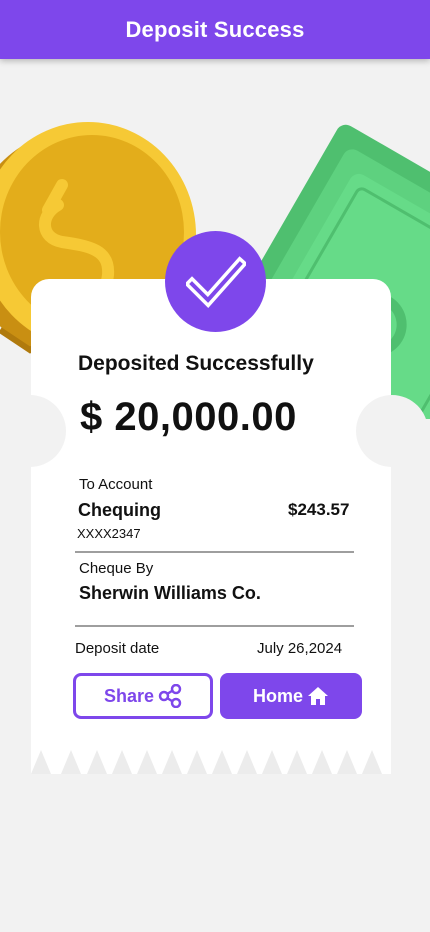 Image resolution: width=430 pixels, height=932 pixels. I want to click on home-button-label: Home, so click(277, 695).